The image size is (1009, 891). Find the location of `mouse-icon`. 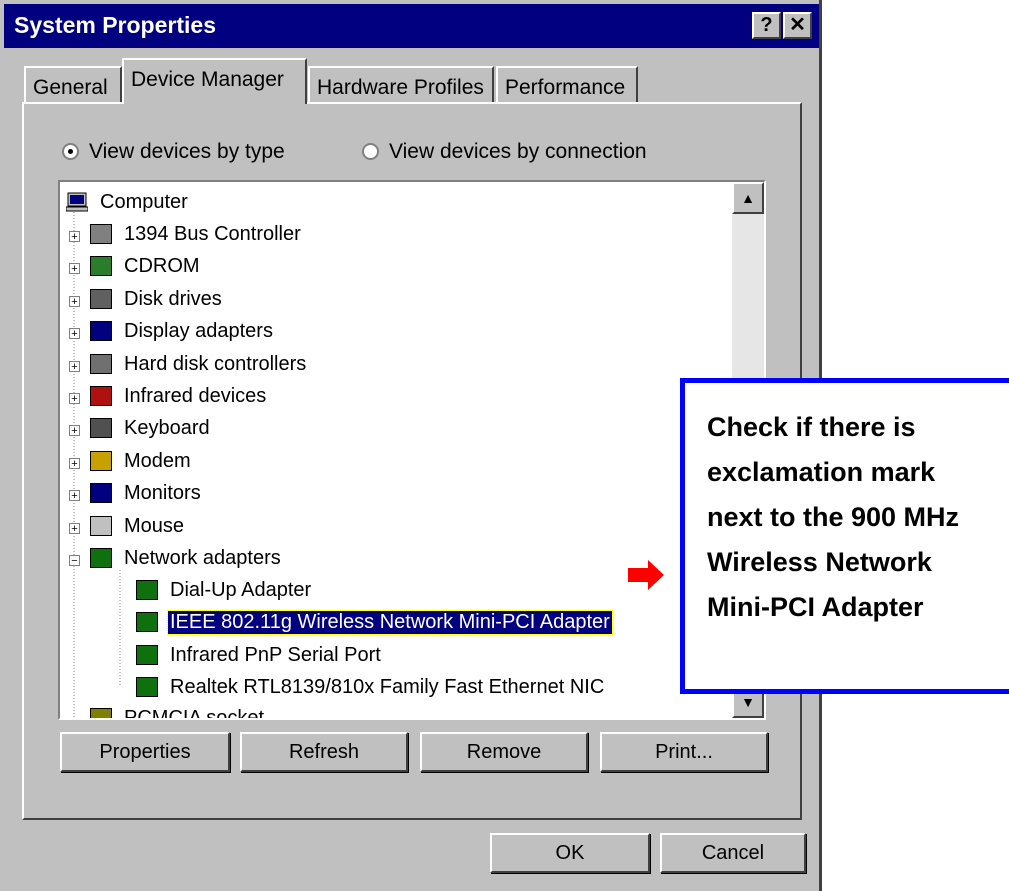

mouse-icon is located at coordinates (101, 525).